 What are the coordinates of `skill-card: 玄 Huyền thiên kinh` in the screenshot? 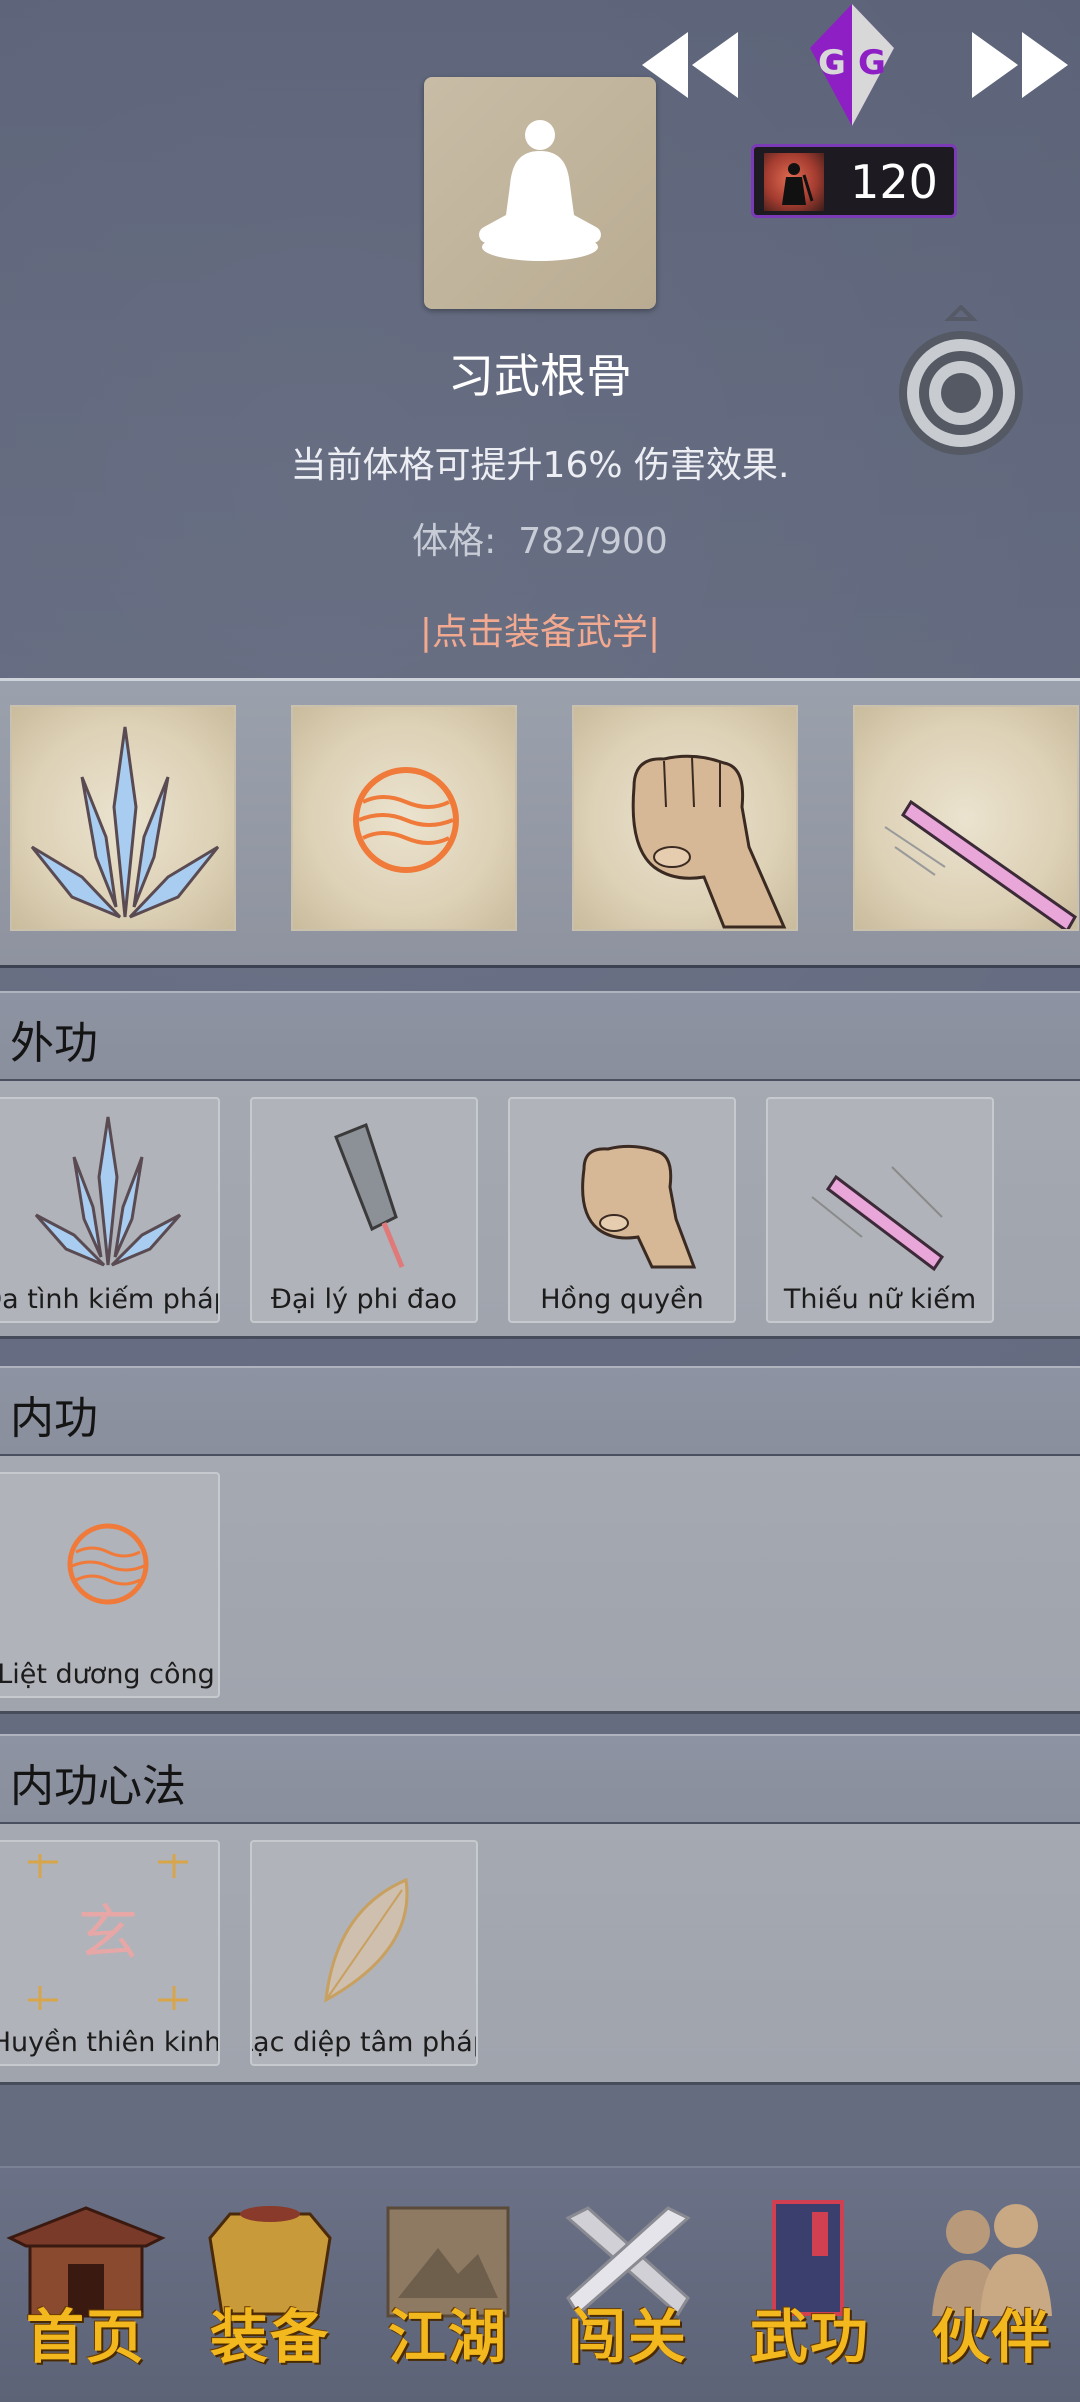 It's located at (110, 1953).